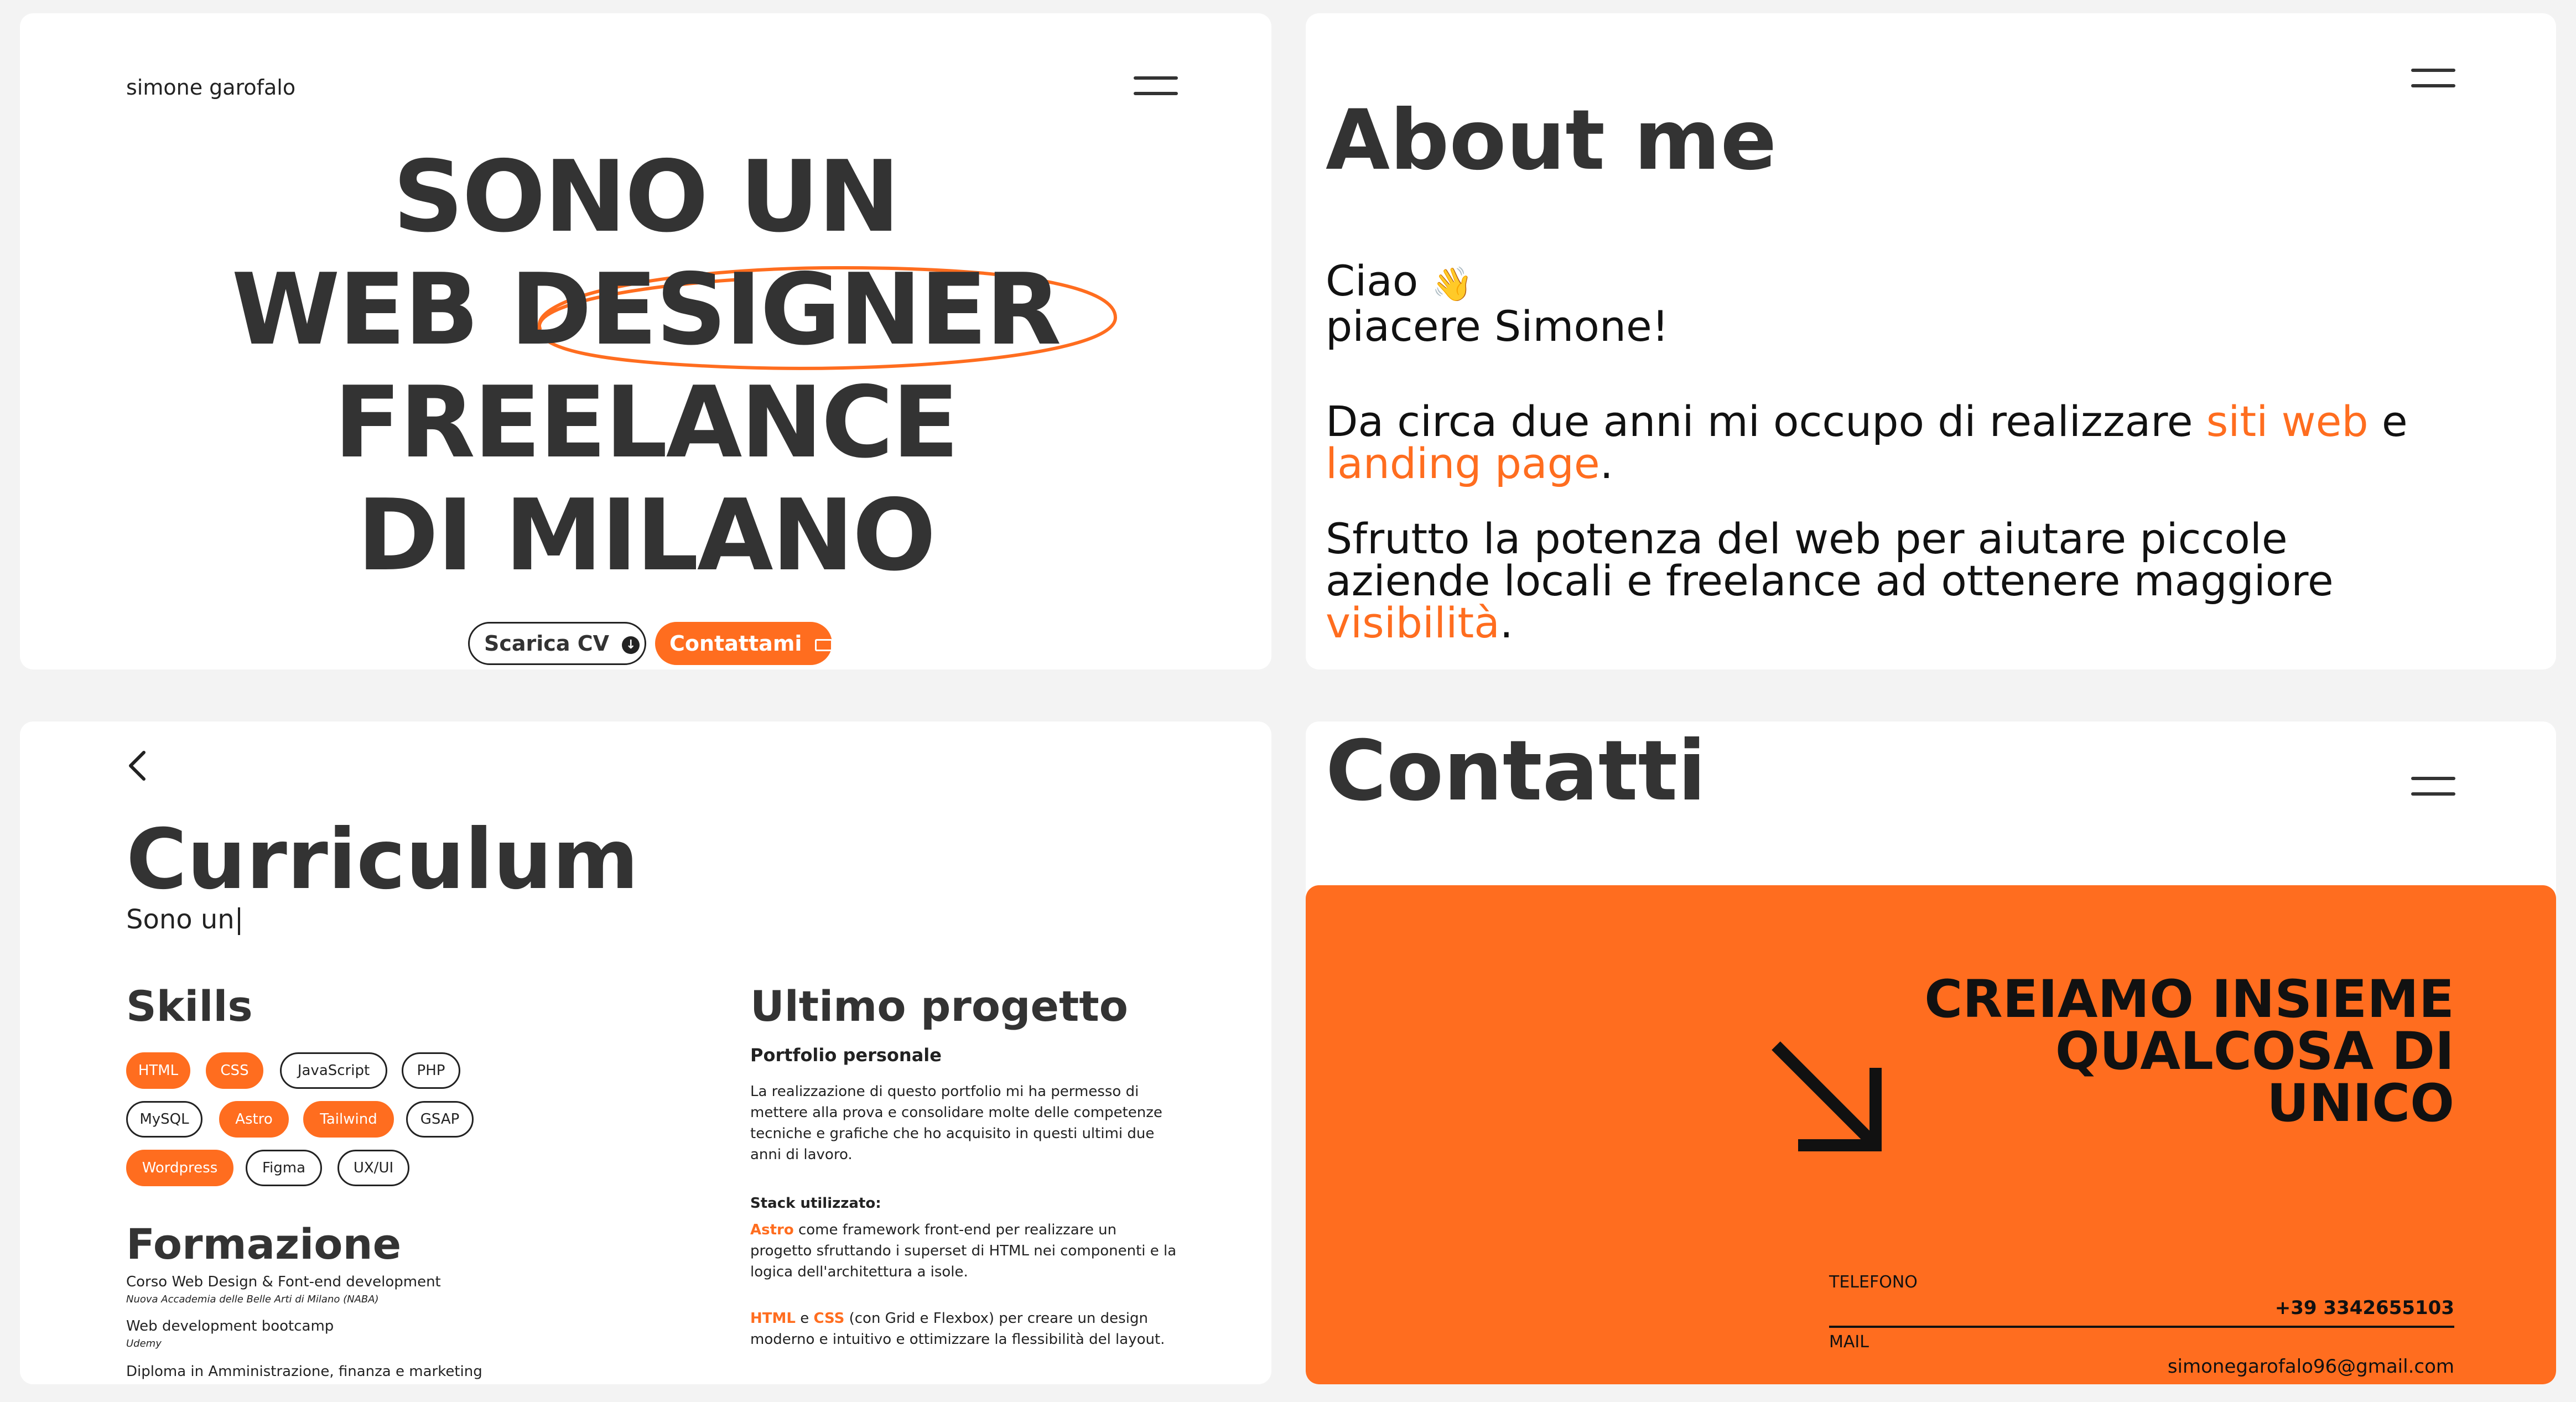 This screenshot has height=1402, width=2576. I want to click on typed-text: Sono un, so click(183, 919).